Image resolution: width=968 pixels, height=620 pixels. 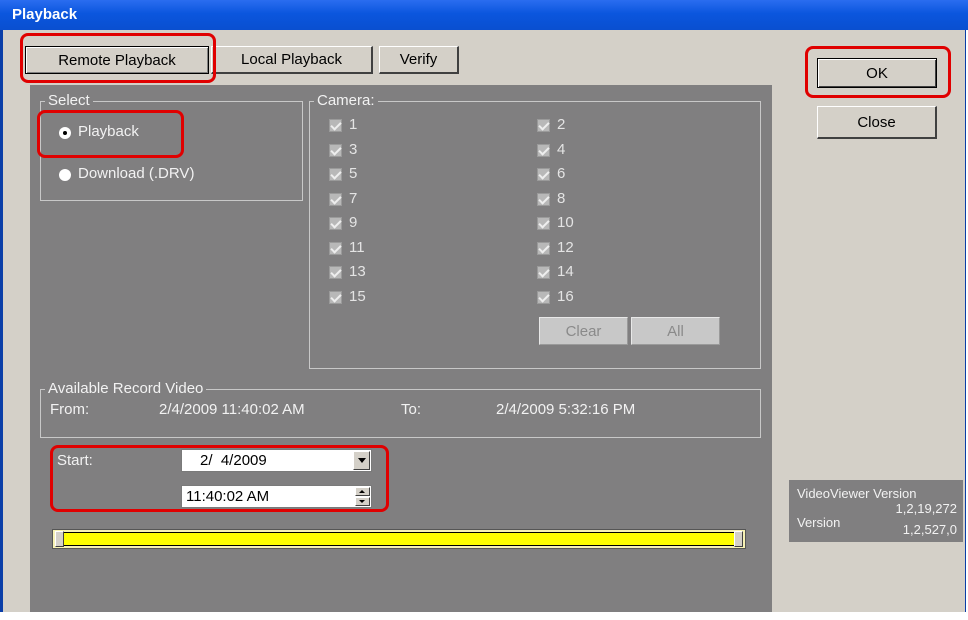 I want to click on tab-remote-playback-label: Remote Playback, so click(x=117, y=60).